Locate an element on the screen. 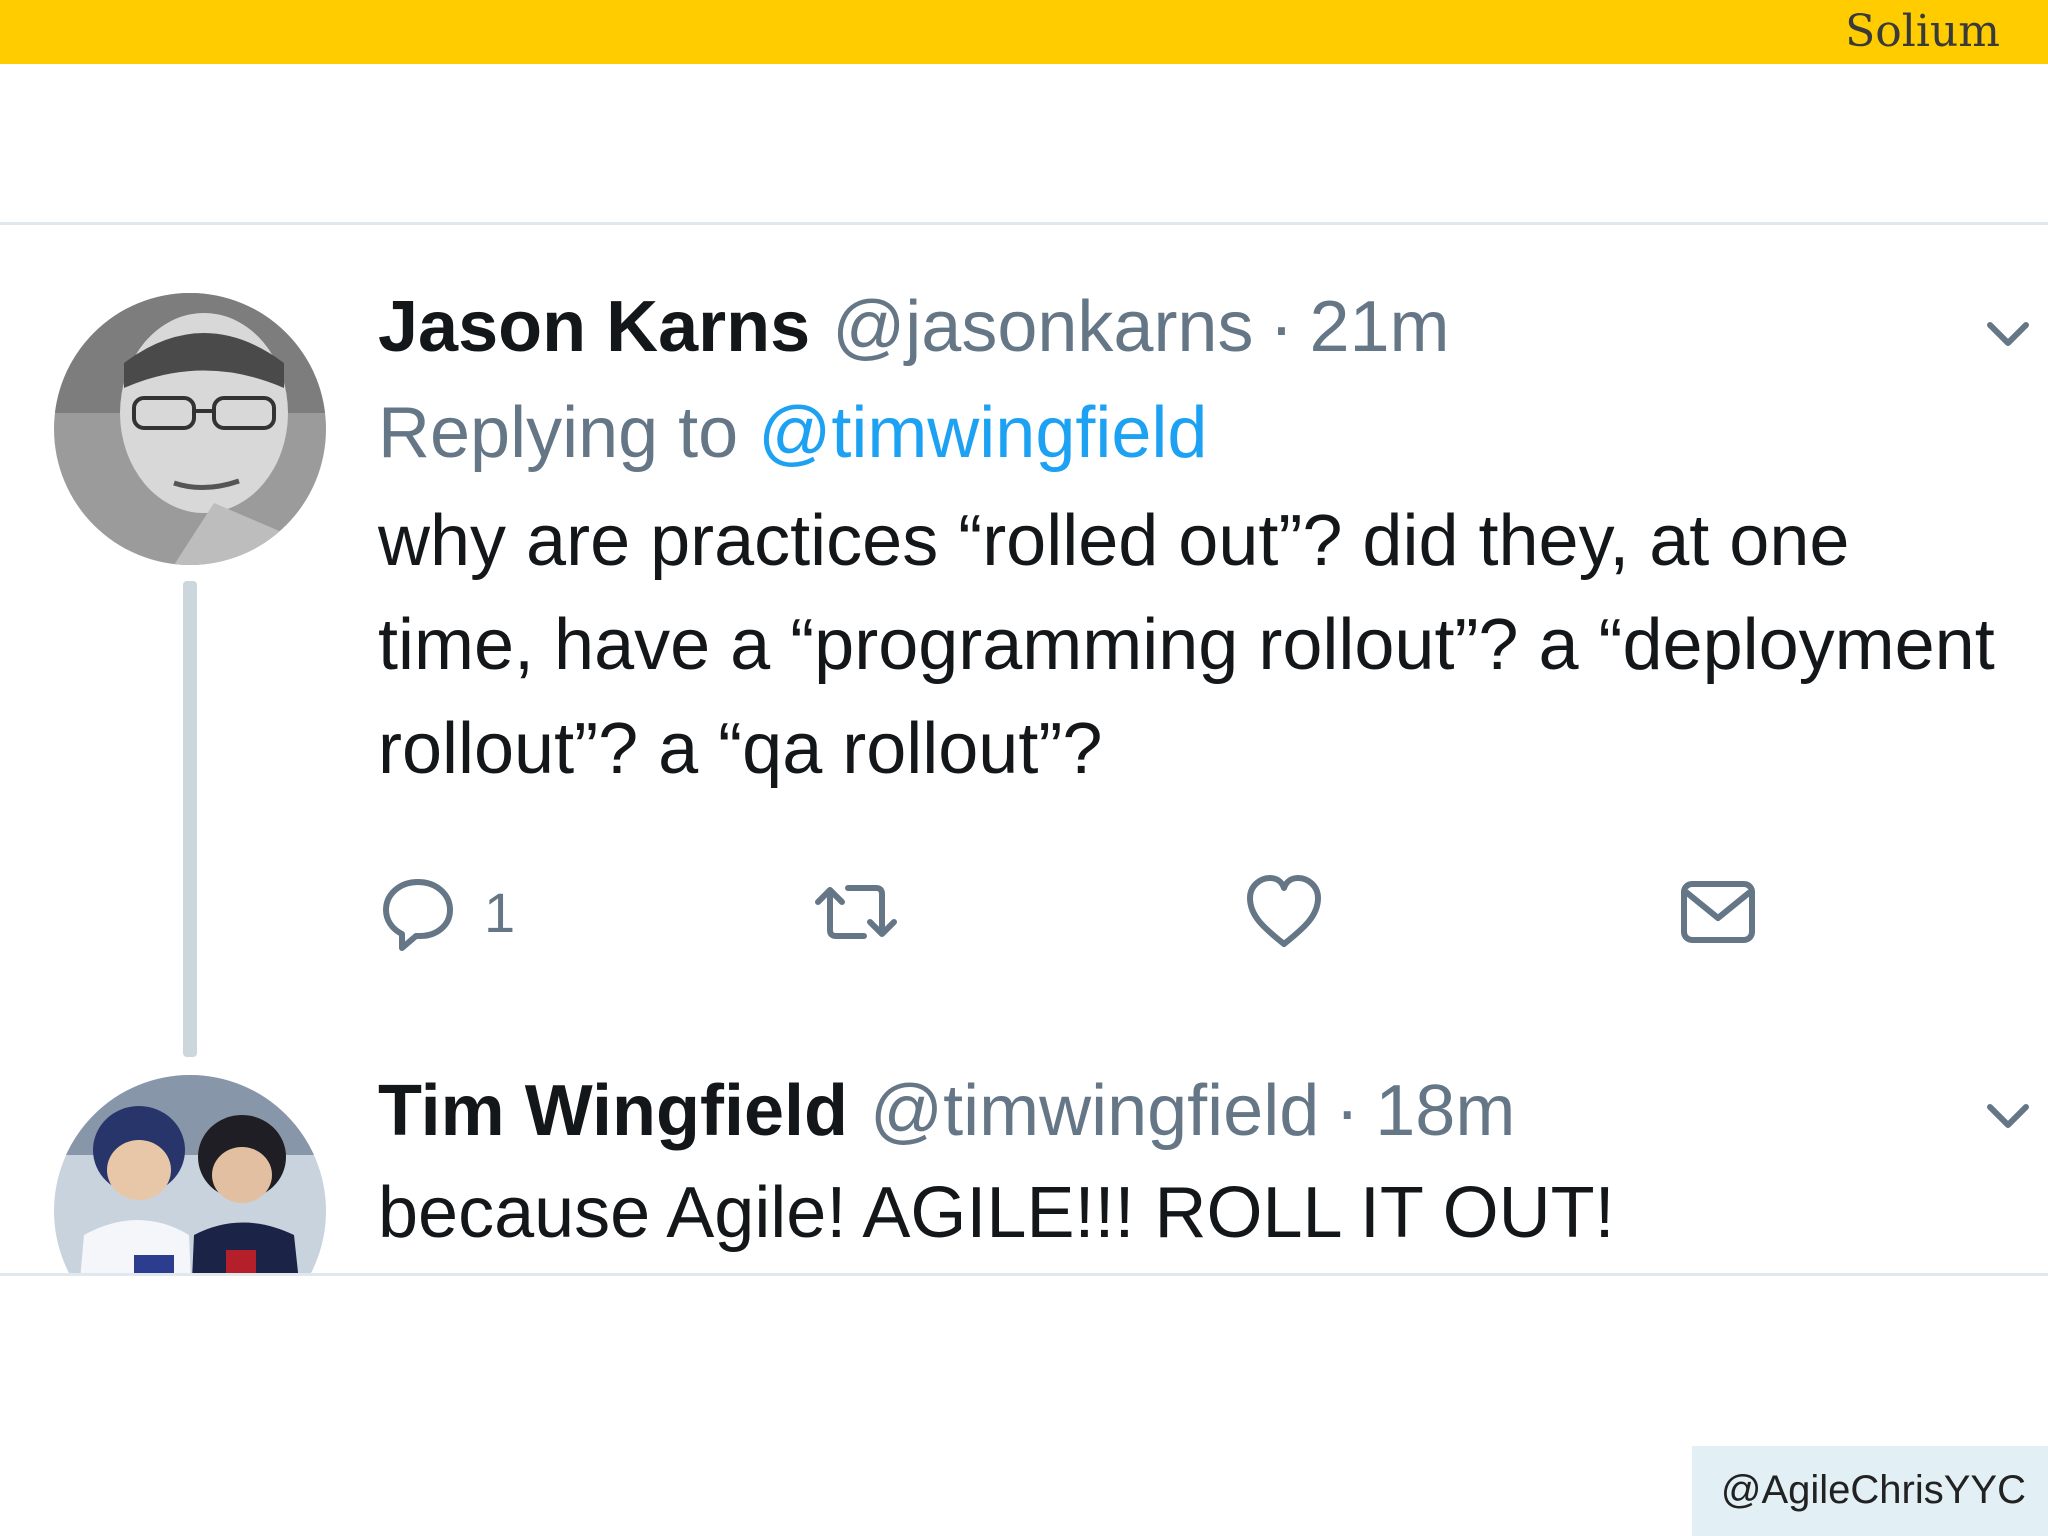  avatar-tim-wingfield-image is located at coordinates (190, 1174).